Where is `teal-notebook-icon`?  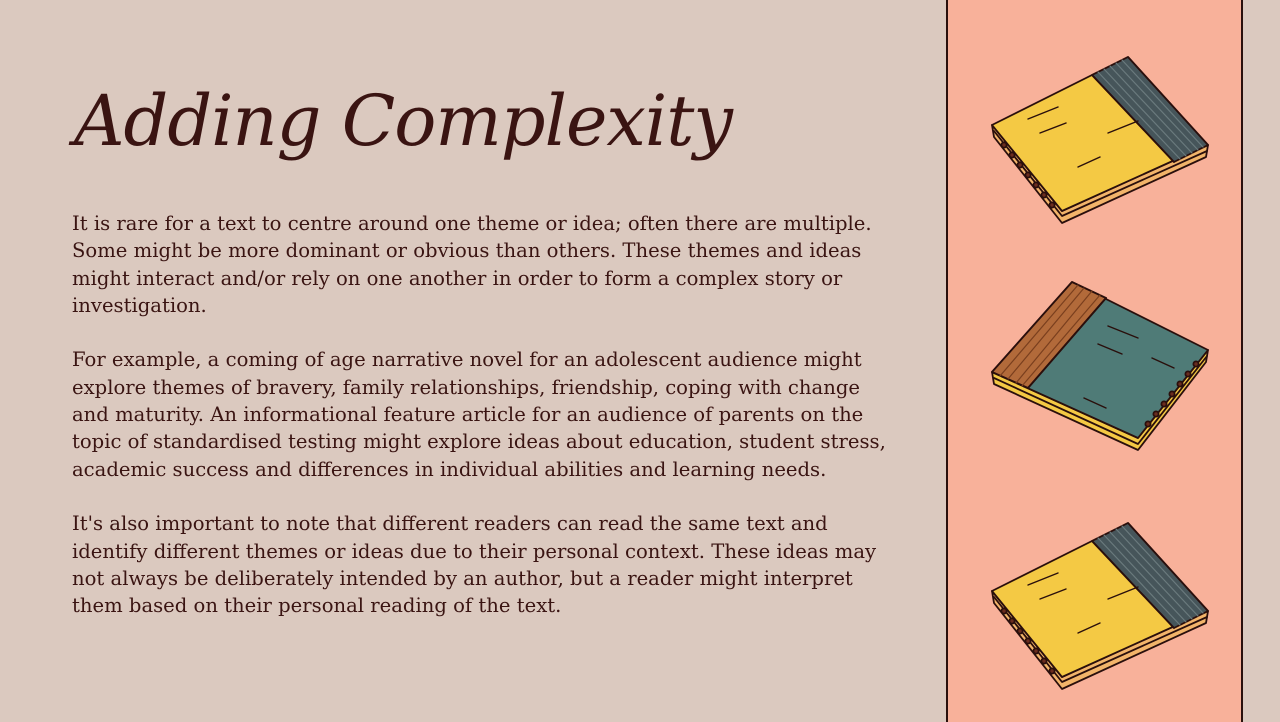 teal-notebook-icon is located at coordinates (1108, 370).